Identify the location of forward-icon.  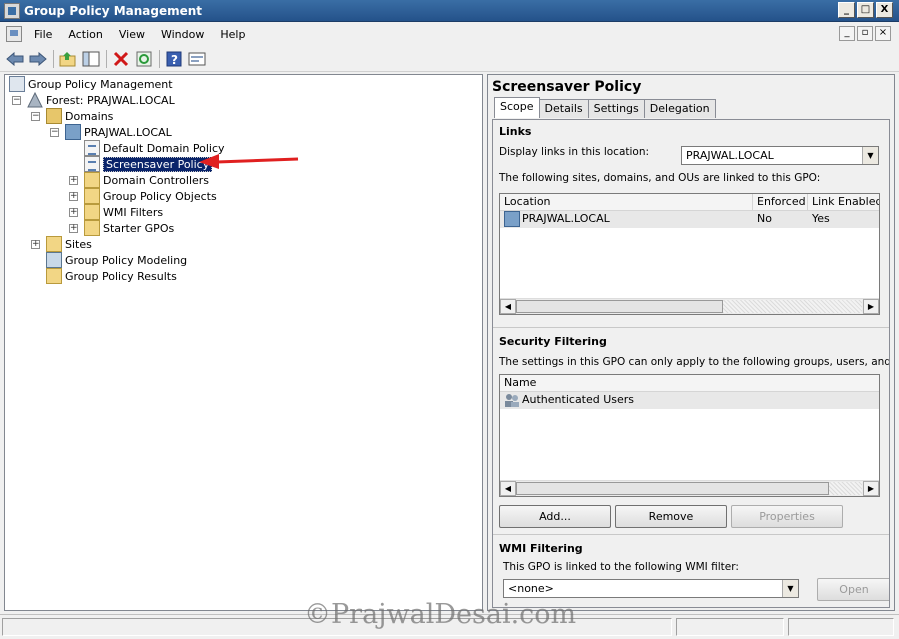
(38, 59).